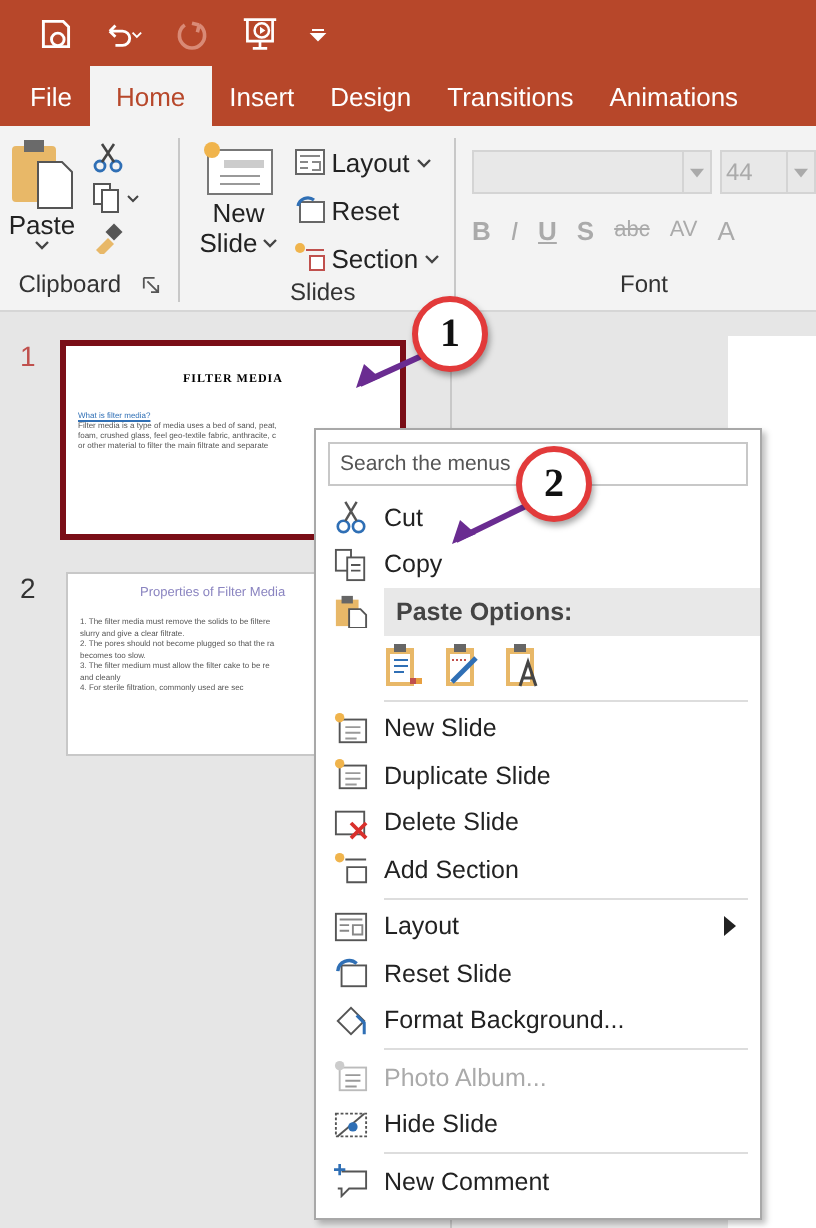  Describe the element at coordinates (643, 284) in the screenshot. I see `group-label: Font` at that location.